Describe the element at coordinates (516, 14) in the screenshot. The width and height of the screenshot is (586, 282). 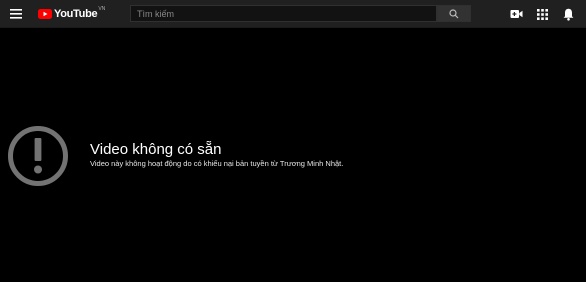
I see `create-video-icon` at that location.